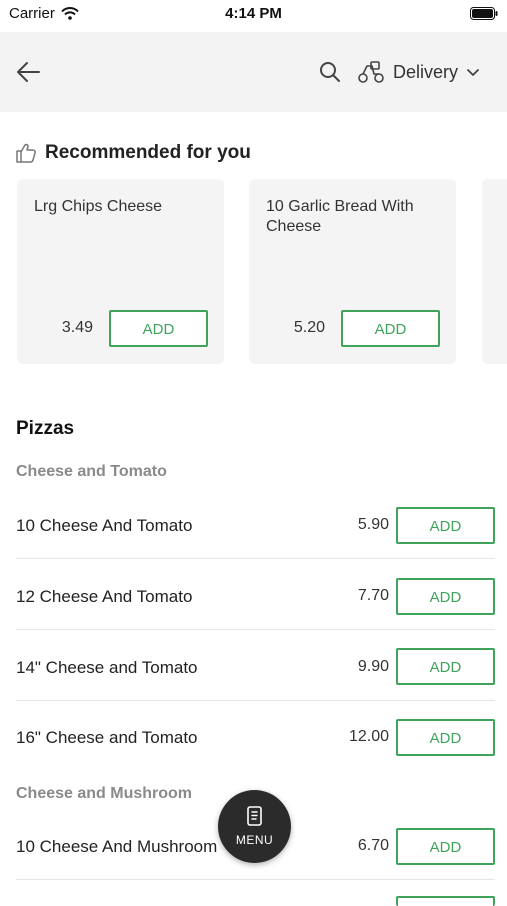 The width and height of the screenshot is (507, 906). I want to click on chevron-down-icon, so click(473, 72).